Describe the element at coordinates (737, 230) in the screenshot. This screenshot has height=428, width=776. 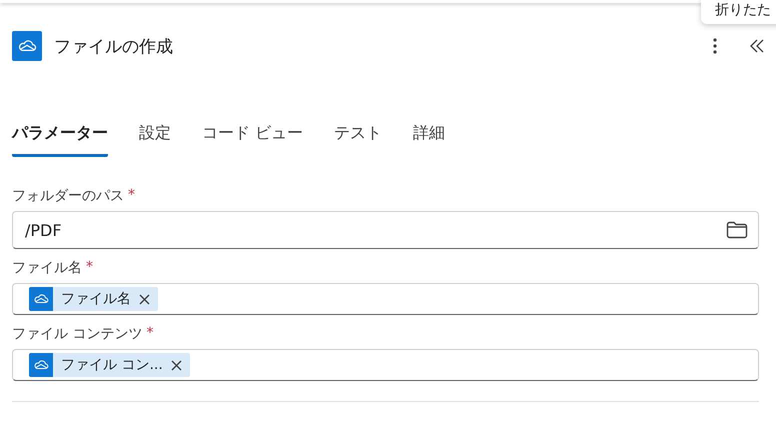
I see `folder-icon` at that location.